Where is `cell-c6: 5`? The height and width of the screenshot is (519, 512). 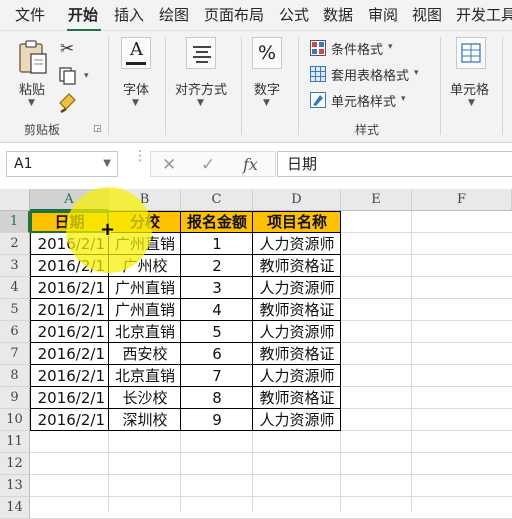 cell-c6: 5 is located at coordinates (217, 332).